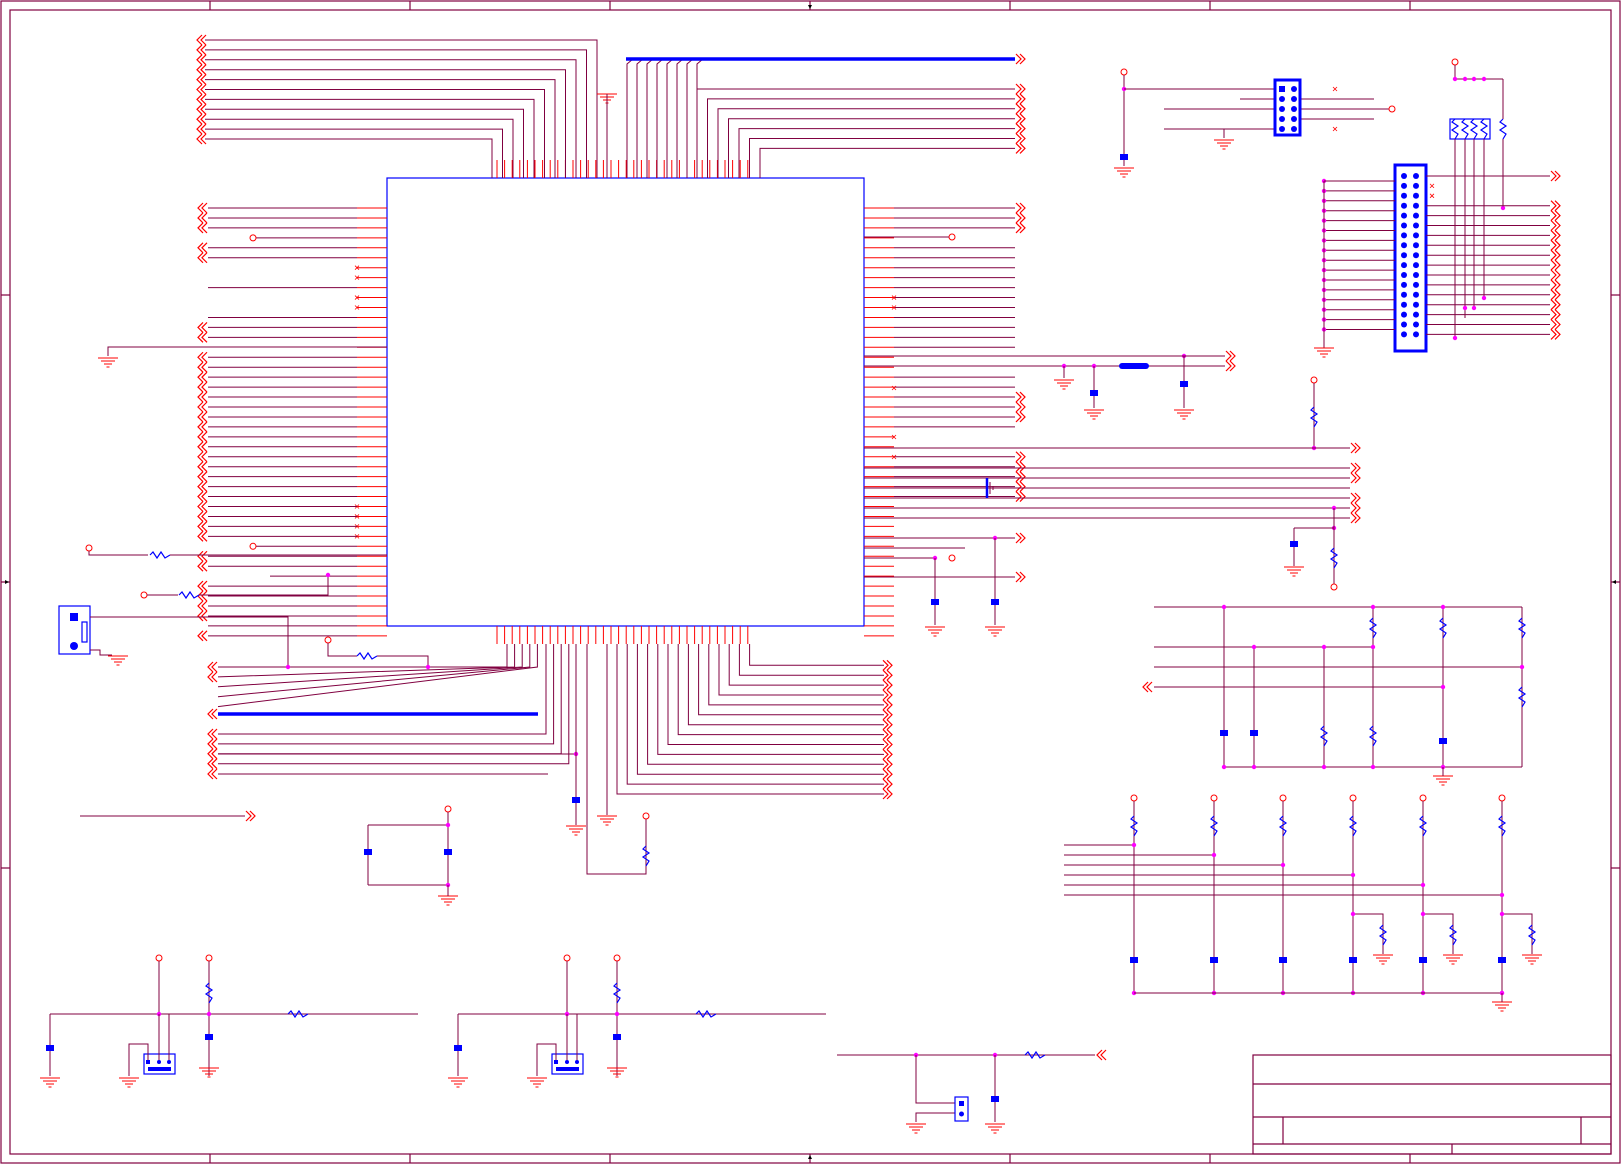  Describe the element at coordinates (972, 1091) in the screenshot. I see `jumper-net` at that location.